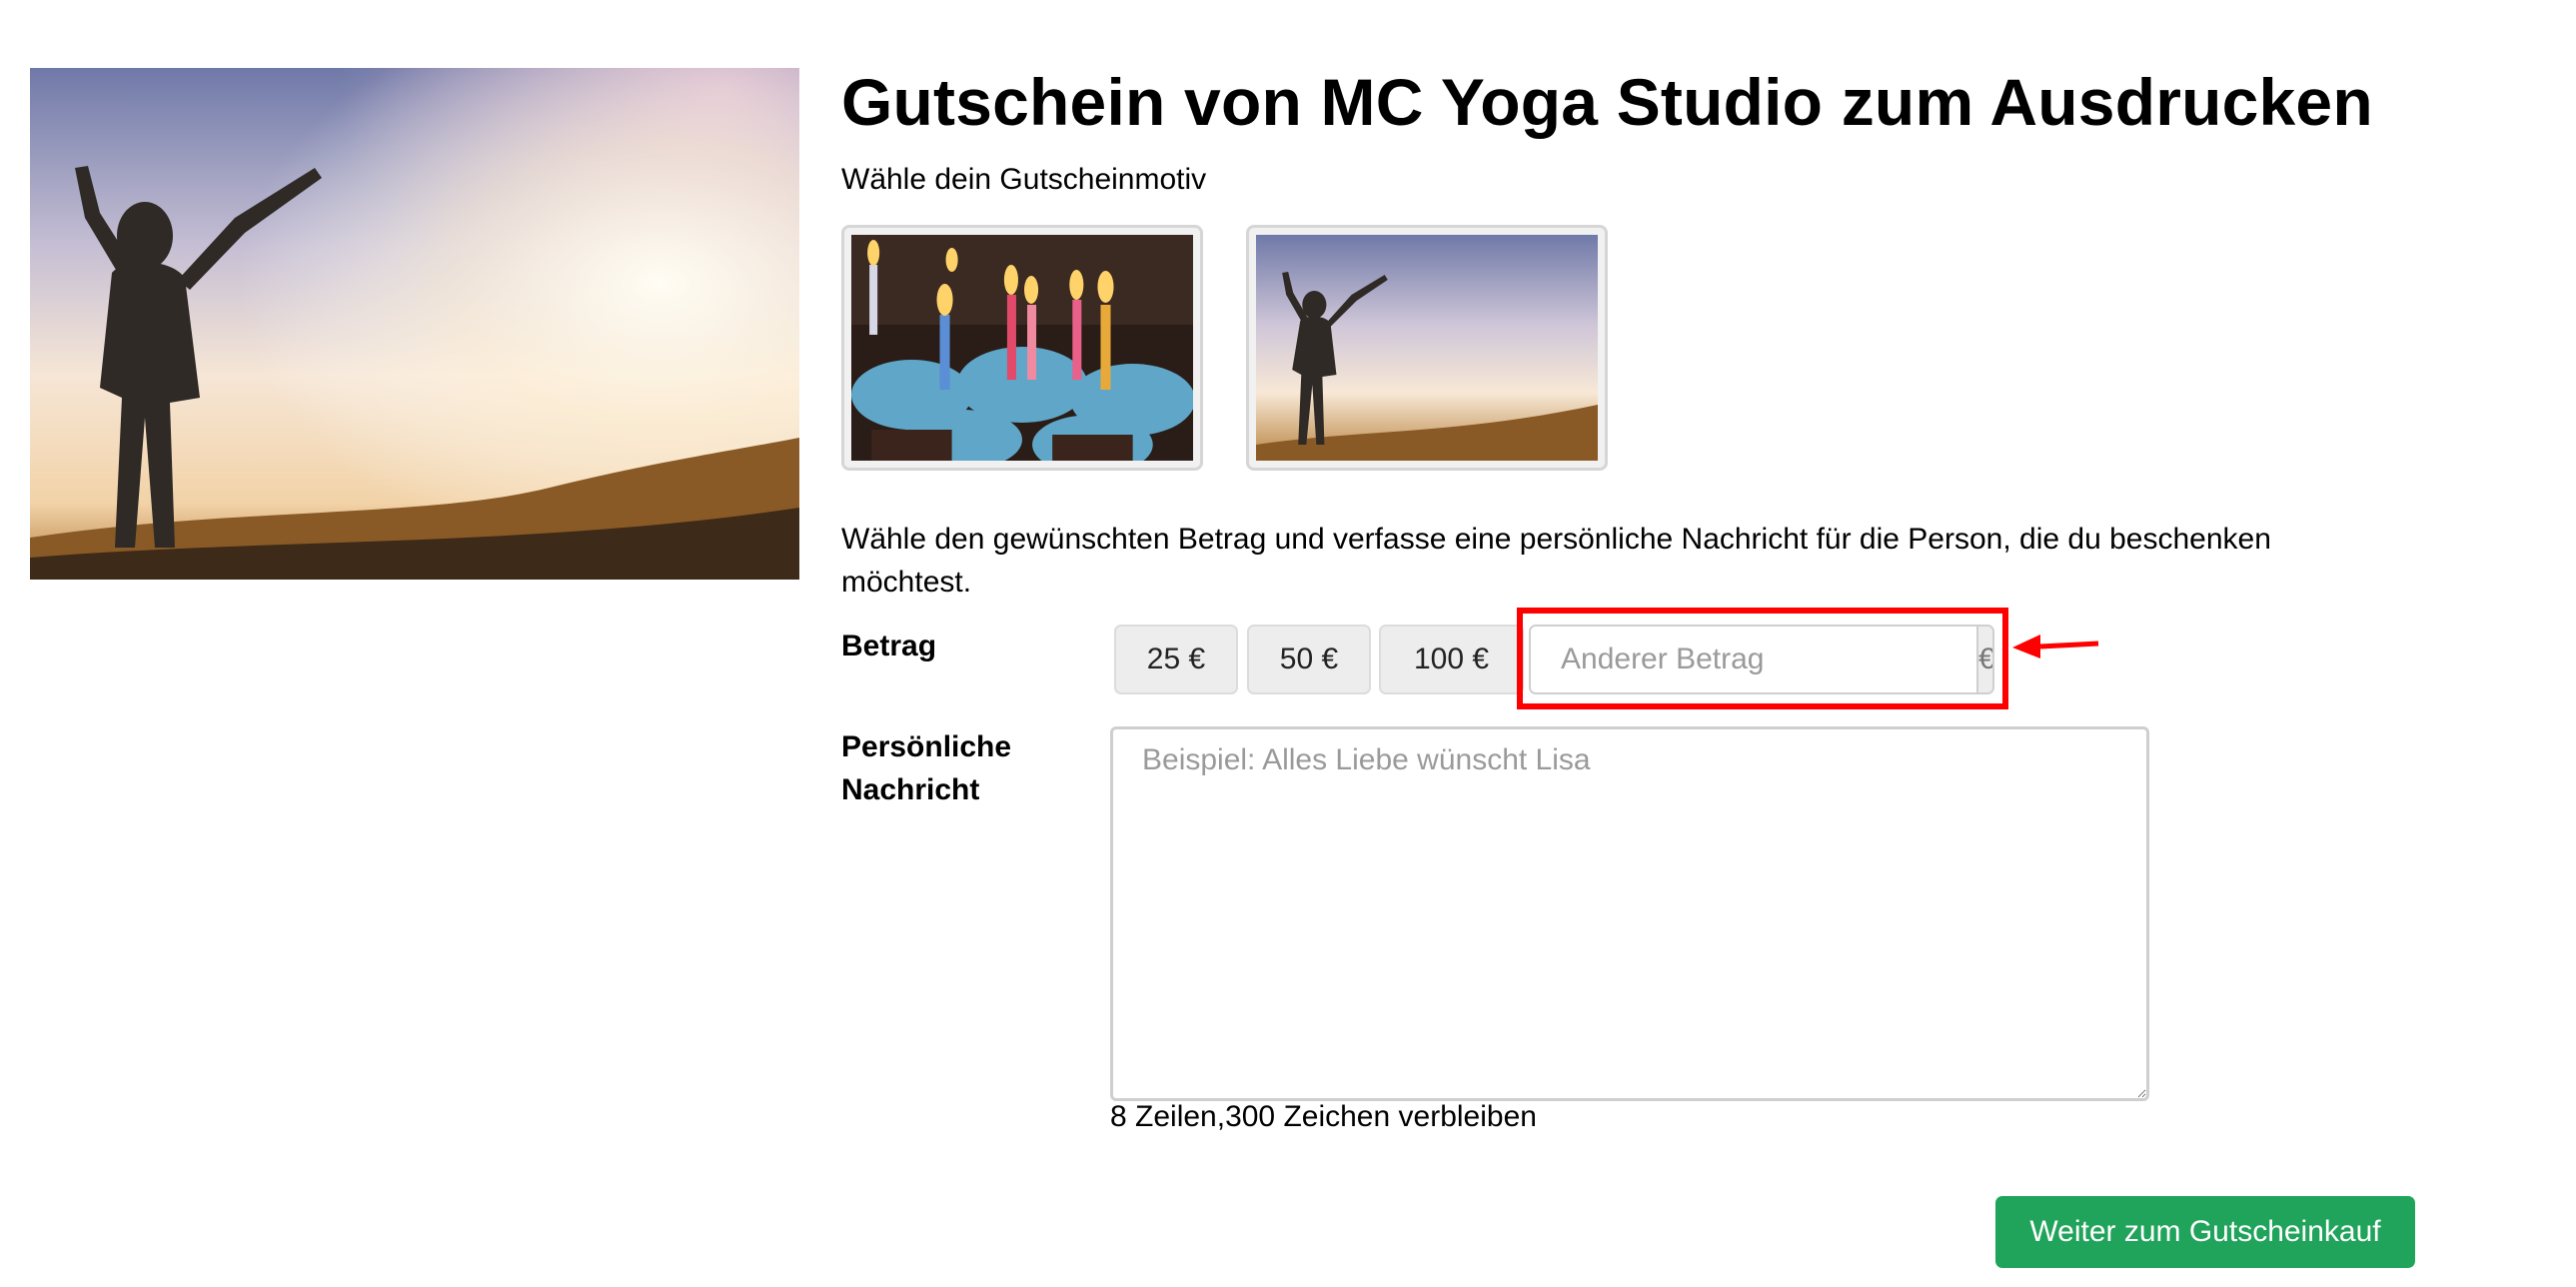 This screenshot has height=1287, width=2576. What do you see at coordinates (414, 324) in the screenshot?
I see `hero-image` at bounding box center [414, 324].